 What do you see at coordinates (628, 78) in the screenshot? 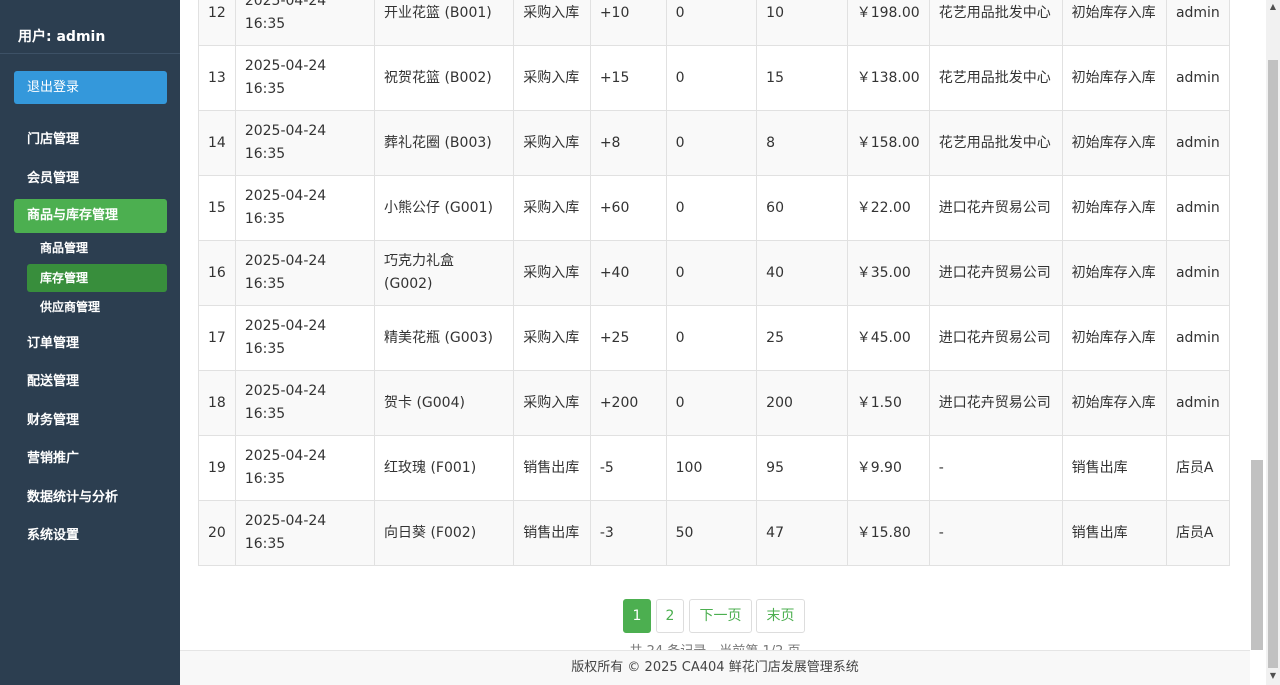
I see `row-change: +15` at bounding box center [628, 78].